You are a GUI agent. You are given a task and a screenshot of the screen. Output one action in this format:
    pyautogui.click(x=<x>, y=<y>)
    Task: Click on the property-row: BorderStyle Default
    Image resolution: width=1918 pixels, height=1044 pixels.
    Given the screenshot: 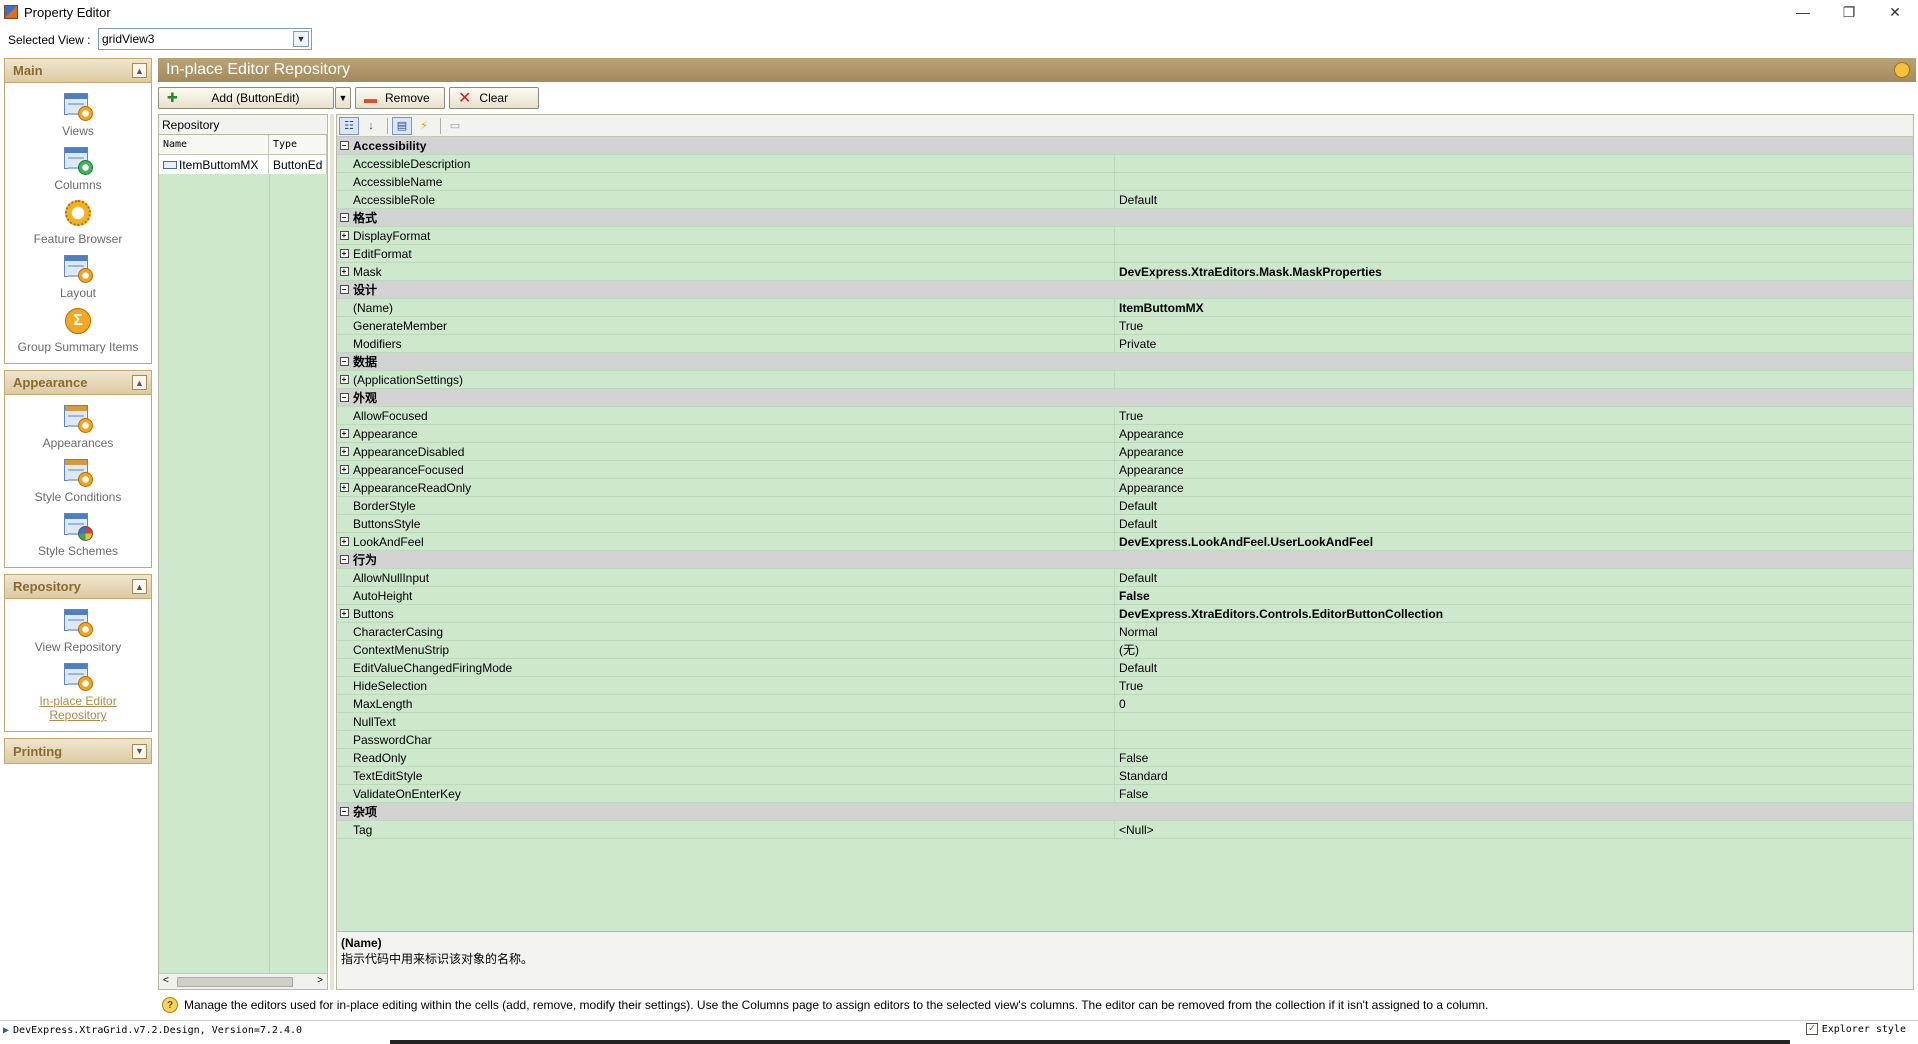 What is the action you would take?
    pyautogui.click(x=1125, y=506)
    